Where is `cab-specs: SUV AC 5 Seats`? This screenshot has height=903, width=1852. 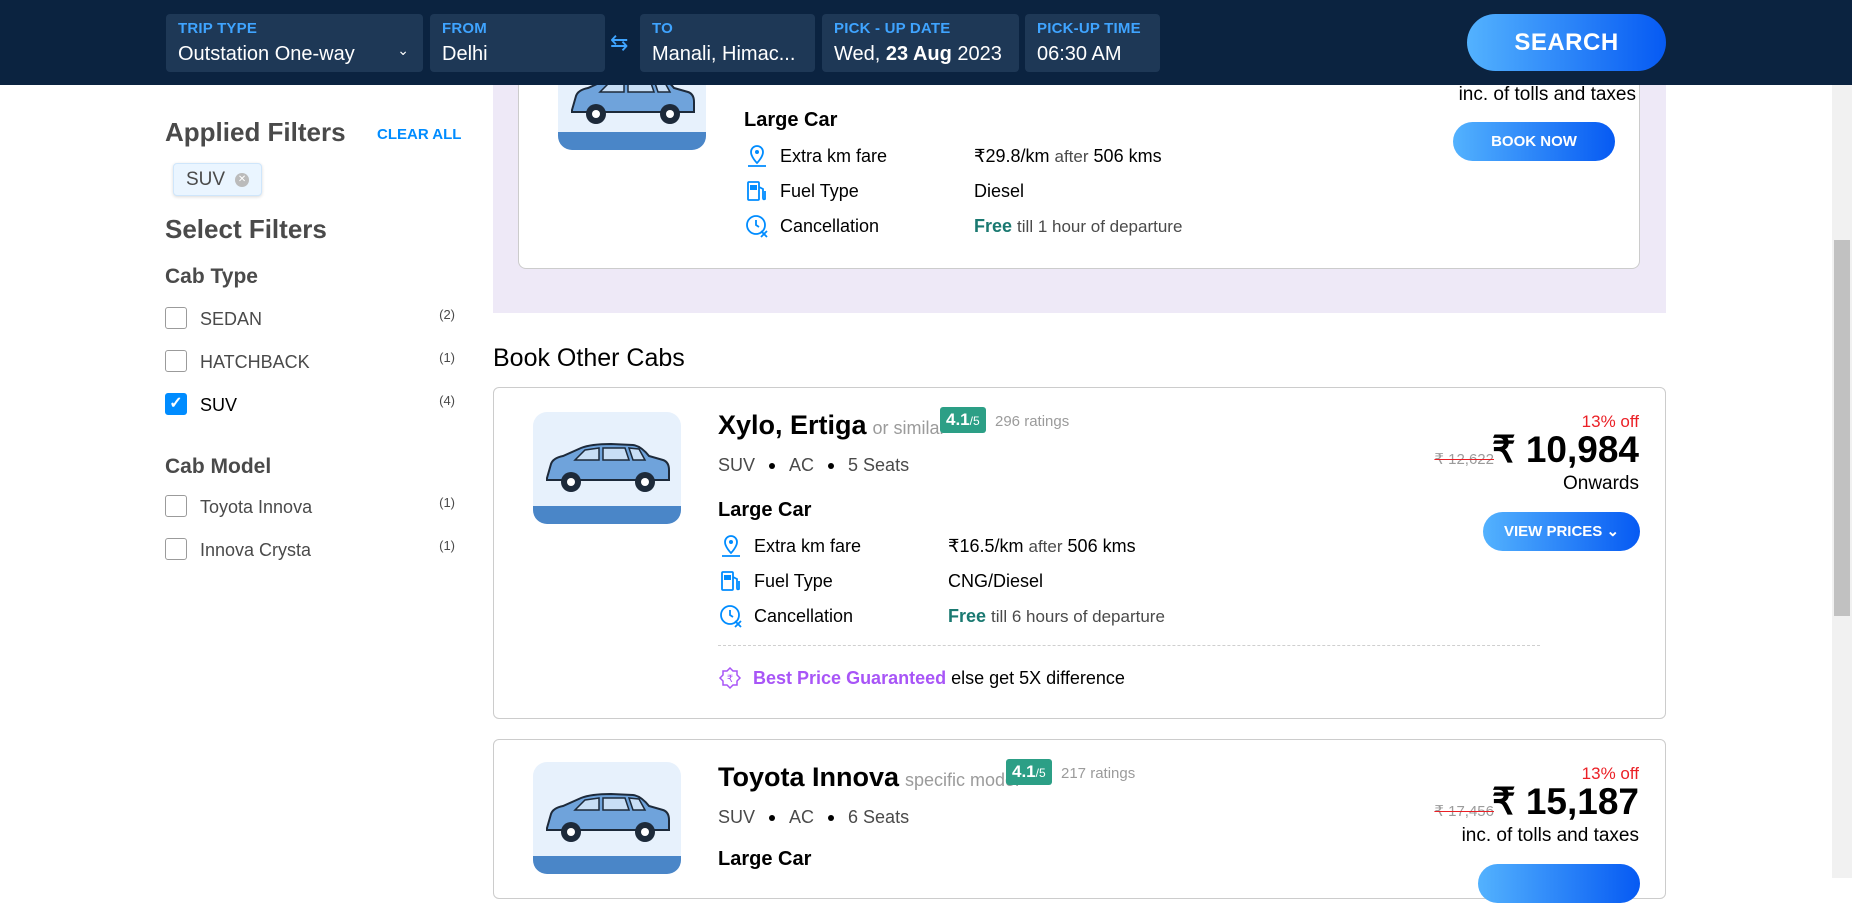 cab-specs: SUV AC 5 Seats is located at coordinates (813, 465).